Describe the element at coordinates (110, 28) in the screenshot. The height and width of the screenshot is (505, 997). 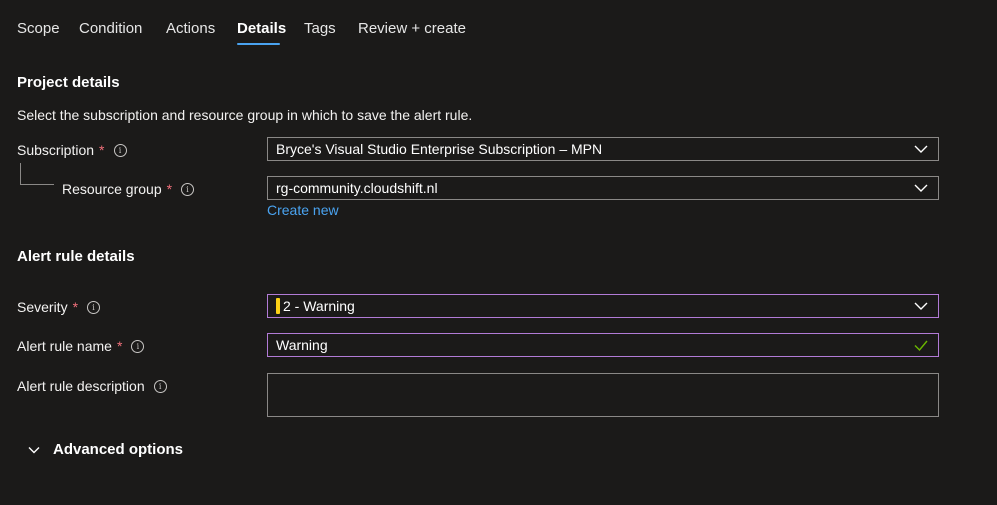
I see `tab-condition: Condition` at that location.